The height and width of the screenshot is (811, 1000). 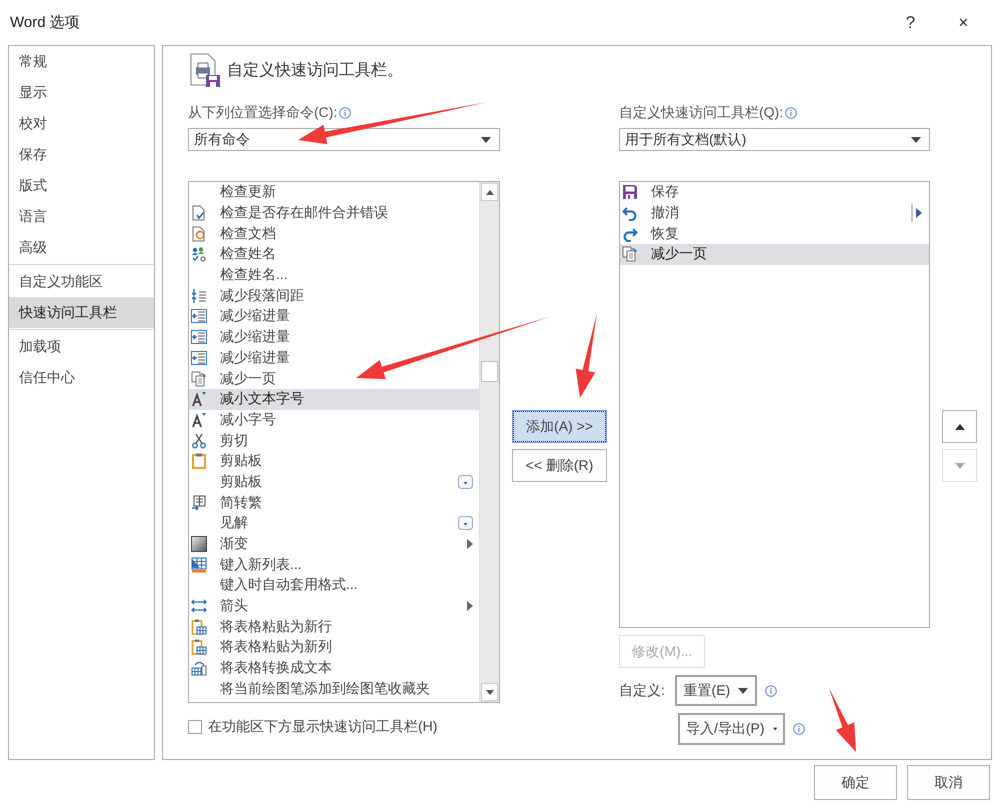 I want to click on list-item: 见解, so click(x=334, y=523).